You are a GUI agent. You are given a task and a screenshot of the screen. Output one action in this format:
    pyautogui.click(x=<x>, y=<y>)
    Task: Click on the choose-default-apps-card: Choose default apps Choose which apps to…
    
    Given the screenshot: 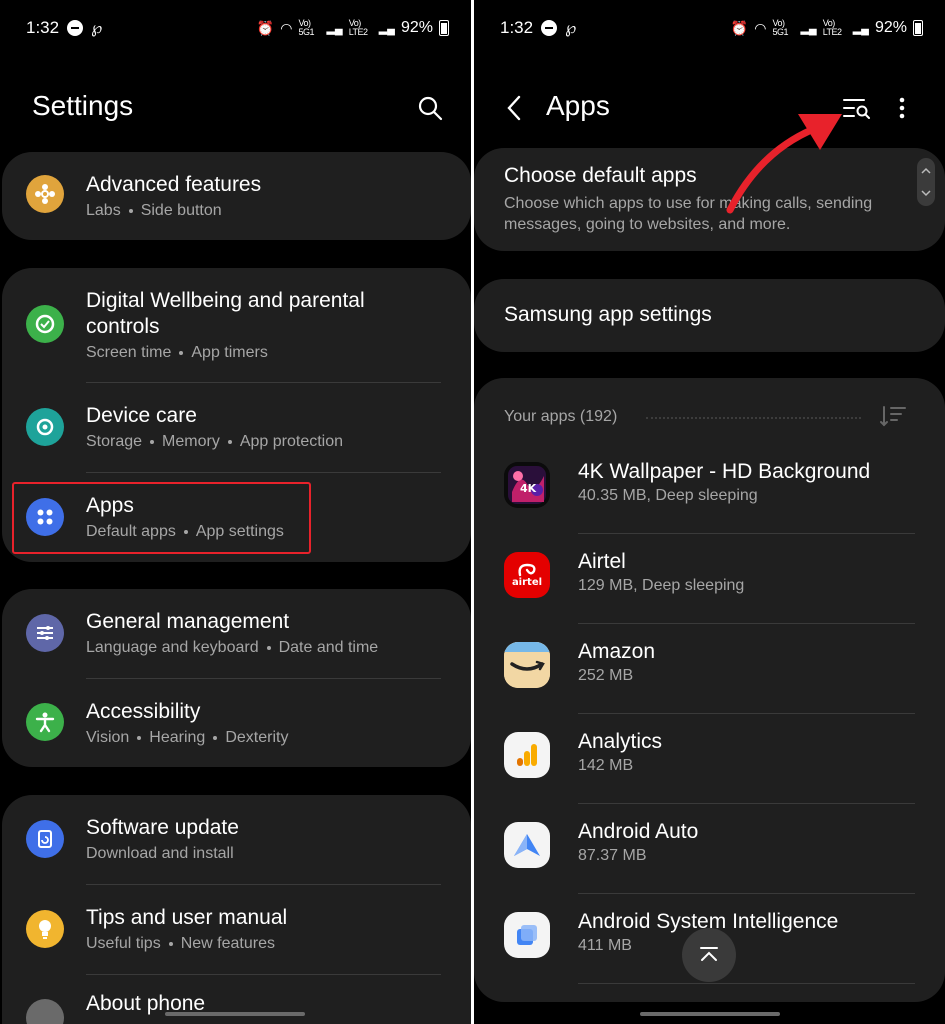 What is the action you would take?
    pyautogui.click(x=709, y=199)
    